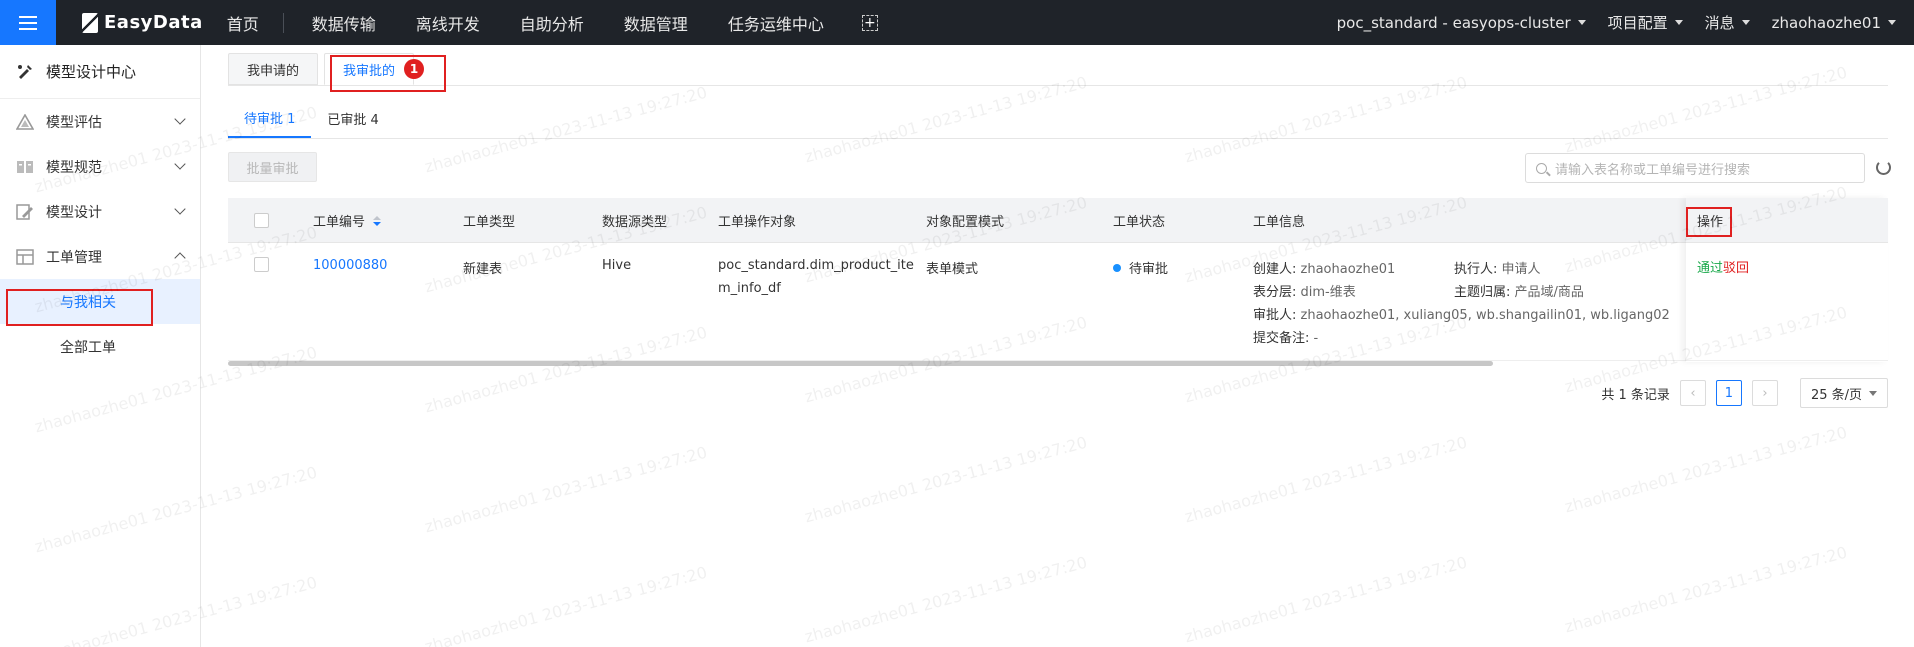 Image resolution: width=1914 pixels, height=647 pixels. I want to click on row-checkbox, so click(261, 264).